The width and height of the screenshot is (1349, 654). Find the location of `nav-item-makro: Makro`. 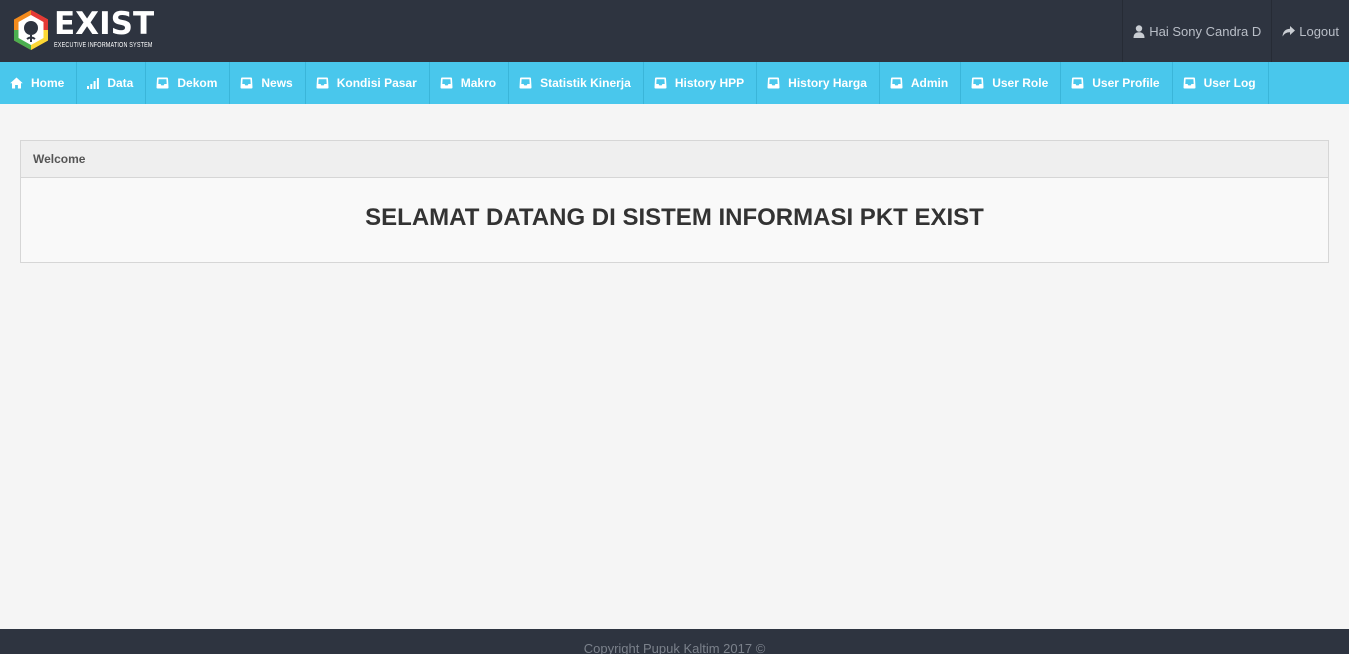

nav-item-makro: Makro is located at coordinates (470, 83).